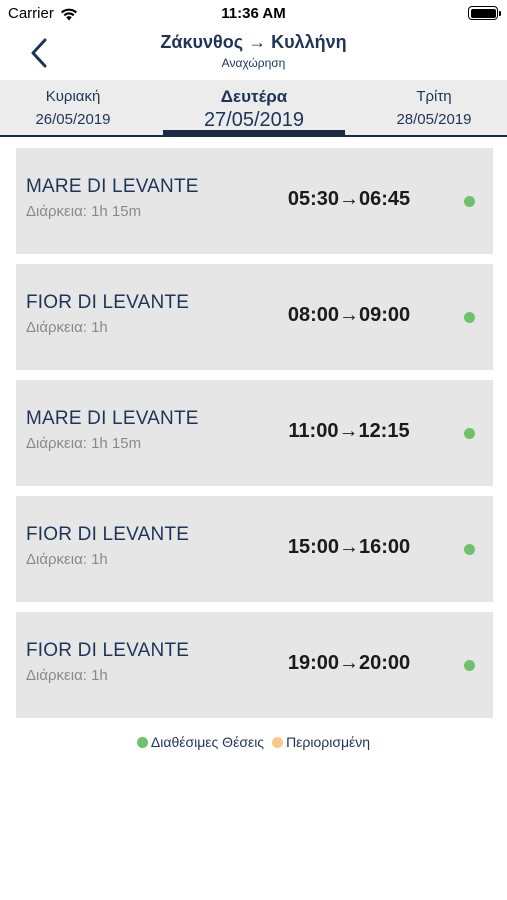 This screenshot has height=900, width=507. Describe the element at coordinates (484, 13) in the screenshot. I see `battery-icon` at that location.